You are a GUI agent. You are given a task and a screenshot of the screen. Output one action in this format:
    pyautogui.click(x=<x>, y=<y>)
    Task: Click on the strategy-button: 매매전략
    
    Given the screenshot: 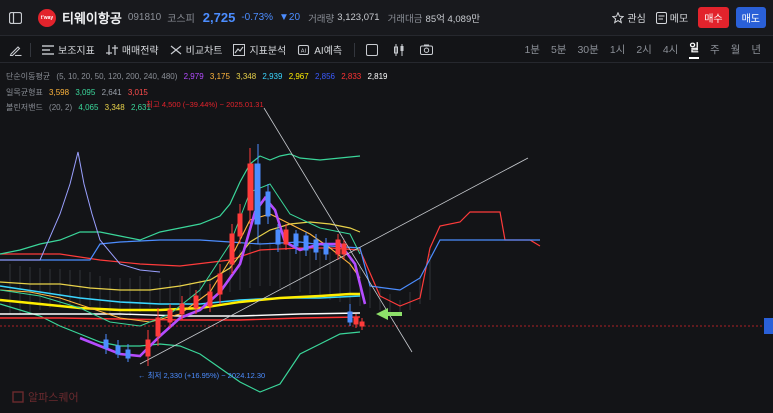 What is the action you would take?
    pyautogui.click(x=132, y=49)
    